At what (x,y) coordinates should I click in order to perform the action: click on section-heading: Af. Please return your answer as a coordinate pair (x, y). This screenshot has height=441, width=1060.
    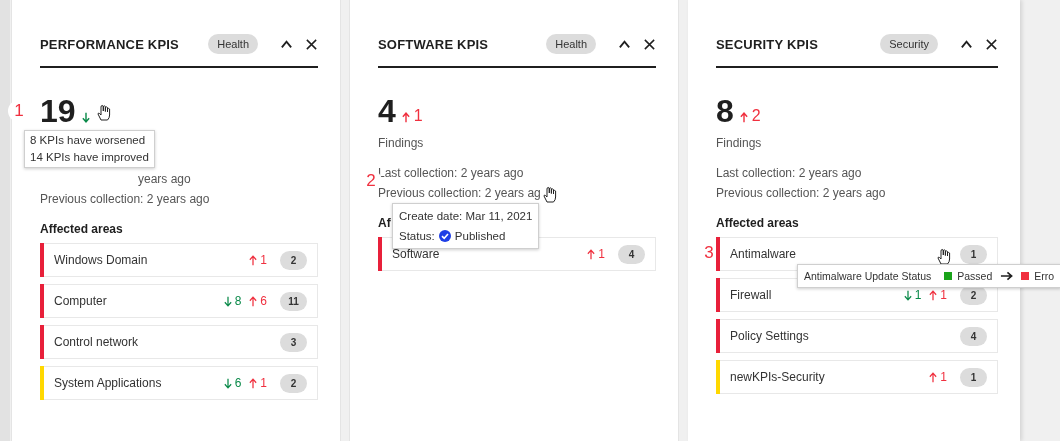
    Looking at the image, I should click on (384, 223).